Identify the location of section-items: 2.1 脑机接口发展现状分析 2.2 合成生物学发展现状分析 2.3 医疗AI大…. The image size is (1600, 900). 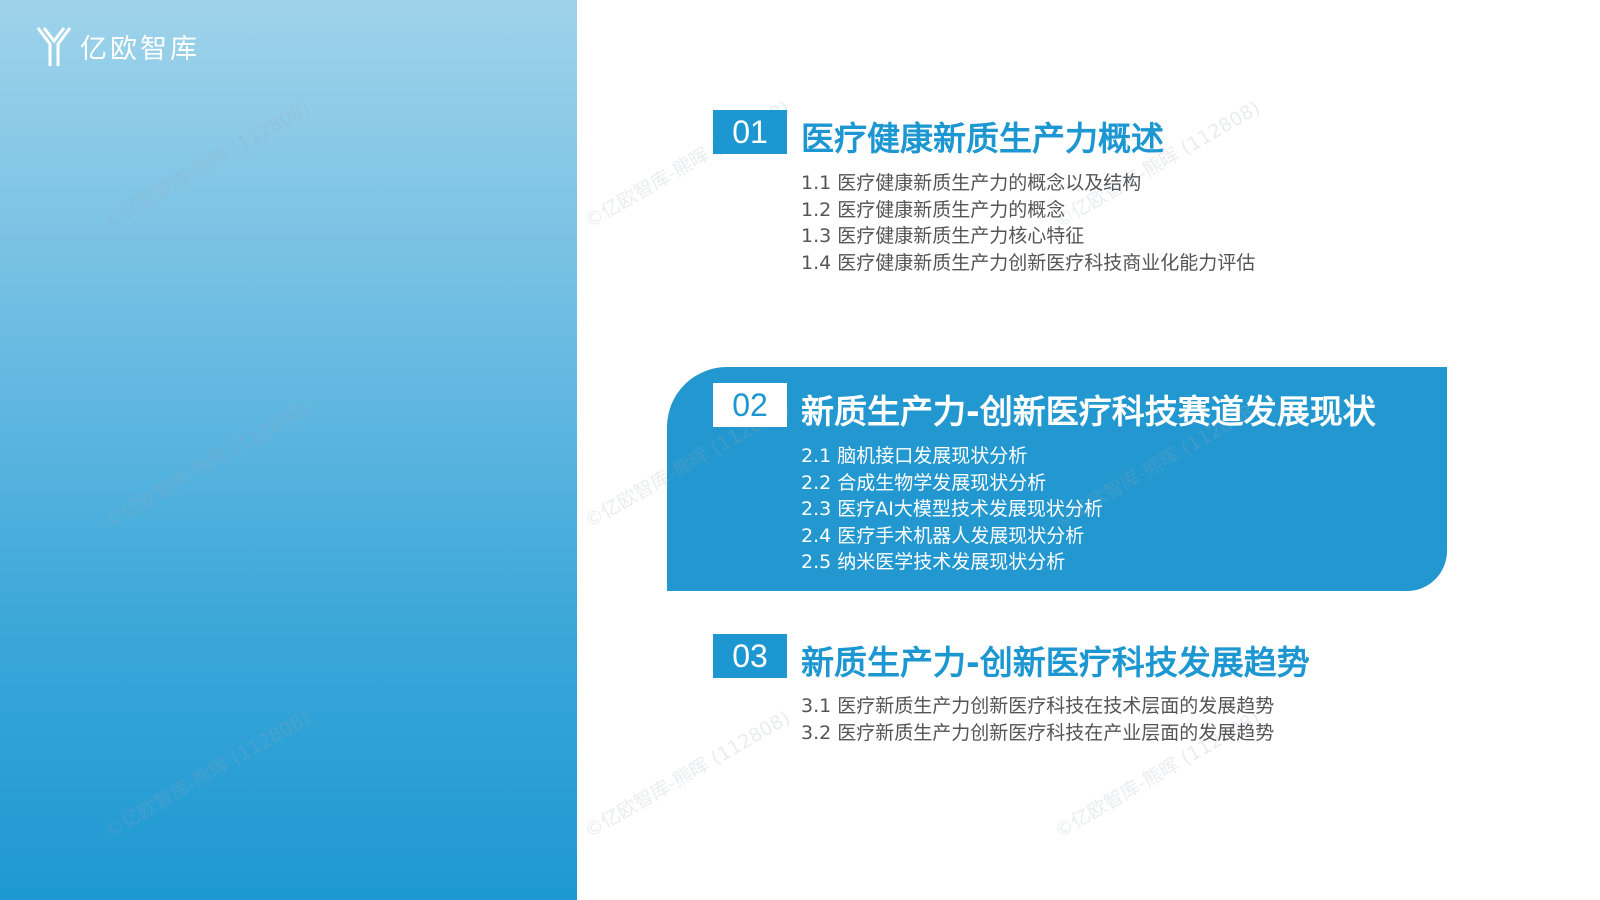
(952, 509).